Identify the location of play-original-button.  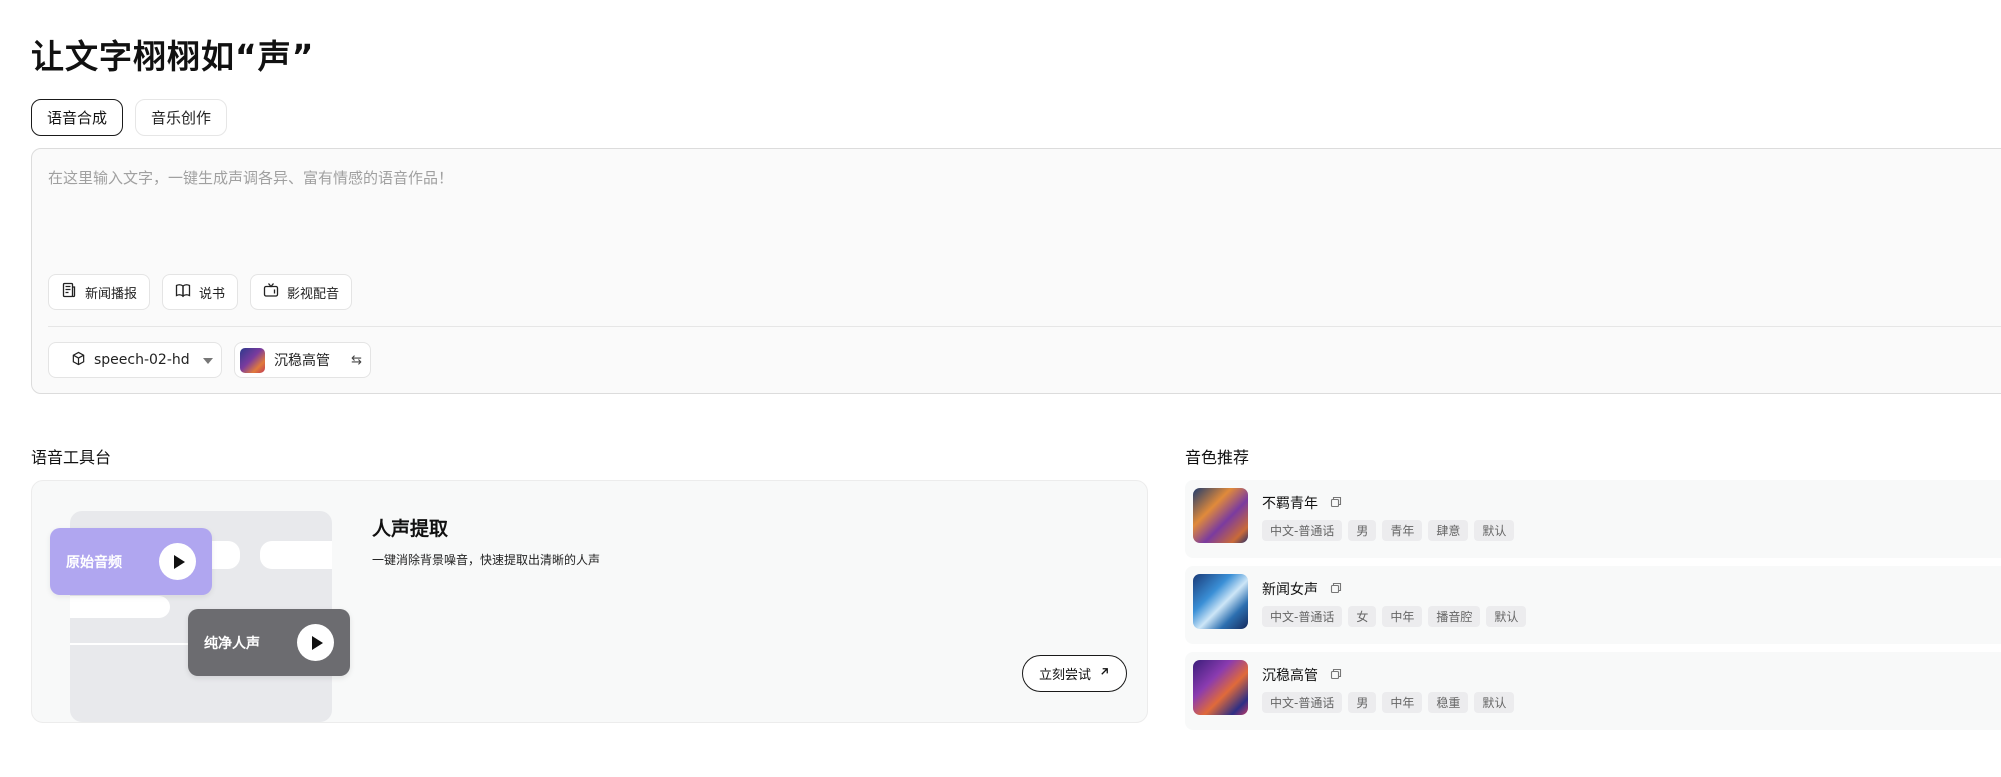
(177, 561).